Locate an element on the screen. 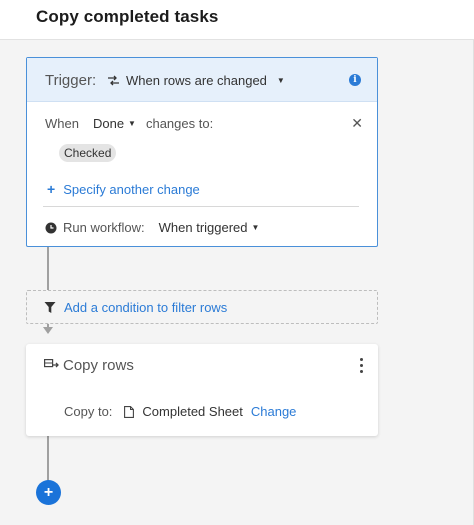 The width and height of the screenshot is (474, 525). sheet-icon is located at coordinates (129, 411).